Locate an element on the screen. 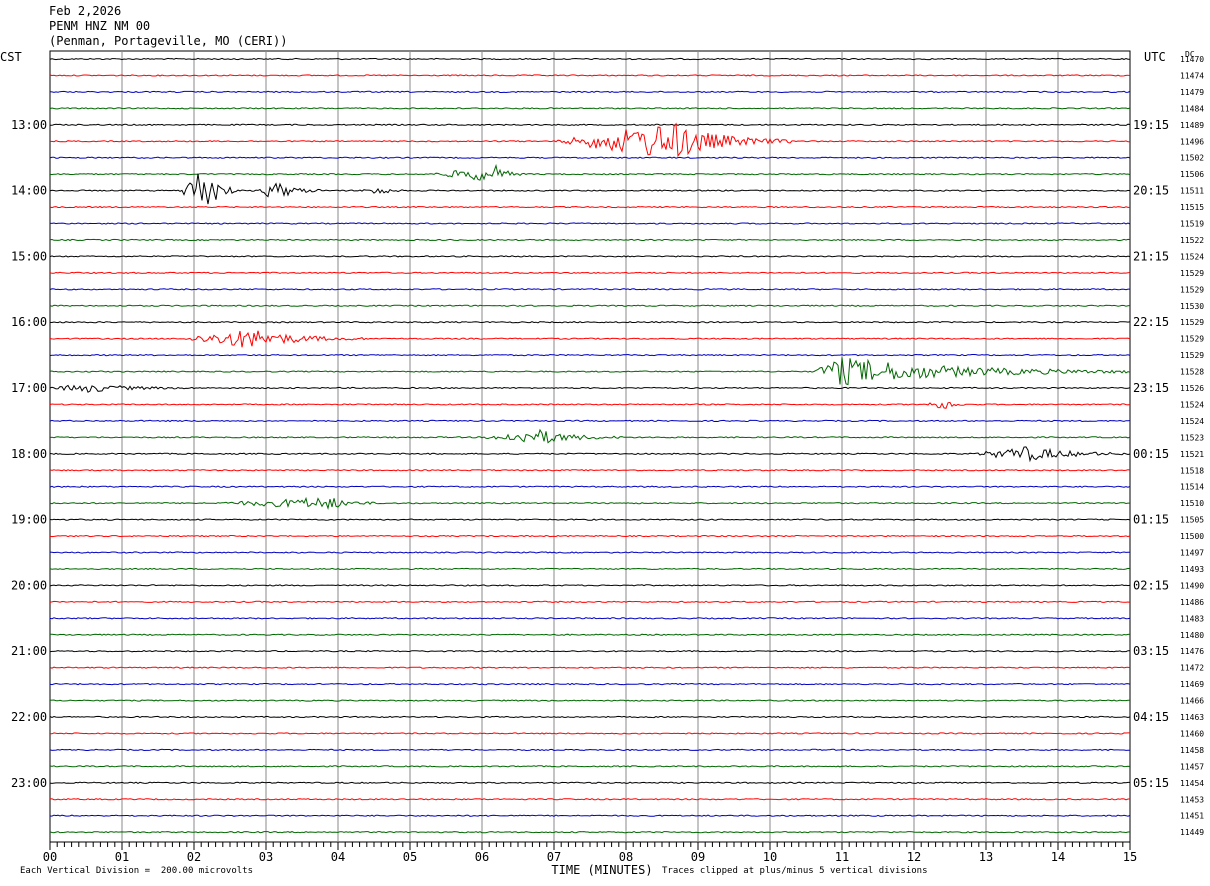 The width and height of the screenshot is (1210, 886). dc-offset-label: 11463 is located at coordinates (1192, 717).